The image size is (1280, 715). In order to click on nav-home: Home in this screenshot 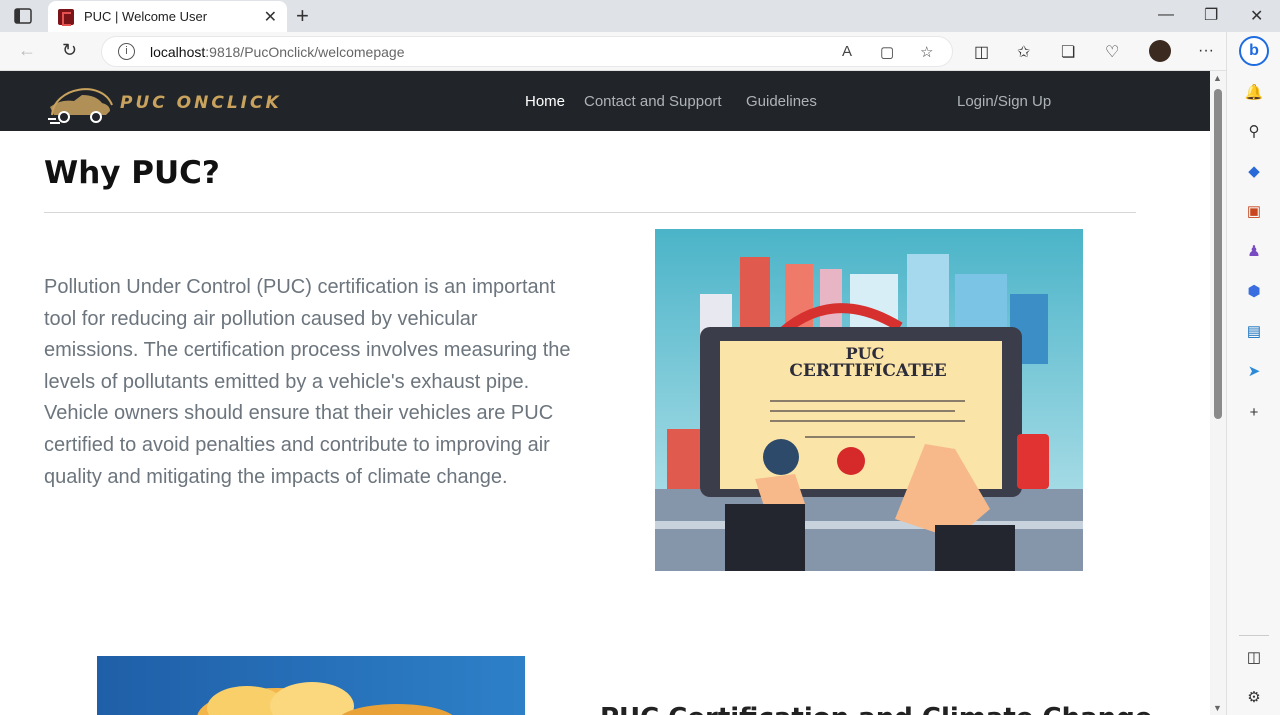, I will do `click(545, 101)`.